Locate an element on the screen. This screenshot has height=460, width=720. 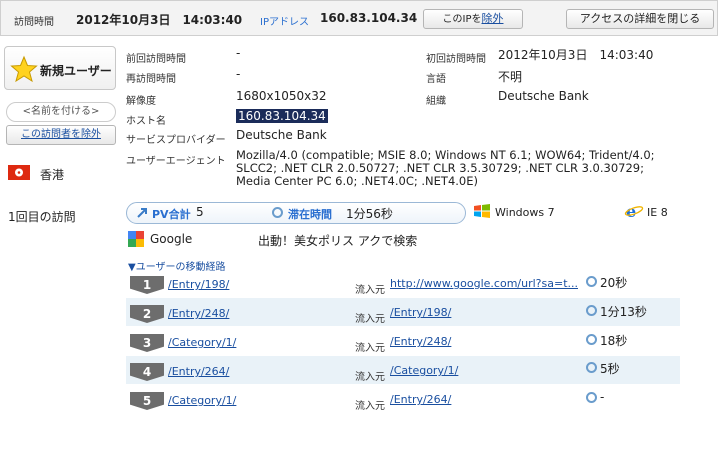
path-time: 5秒 is located at coordinates (610, 369).